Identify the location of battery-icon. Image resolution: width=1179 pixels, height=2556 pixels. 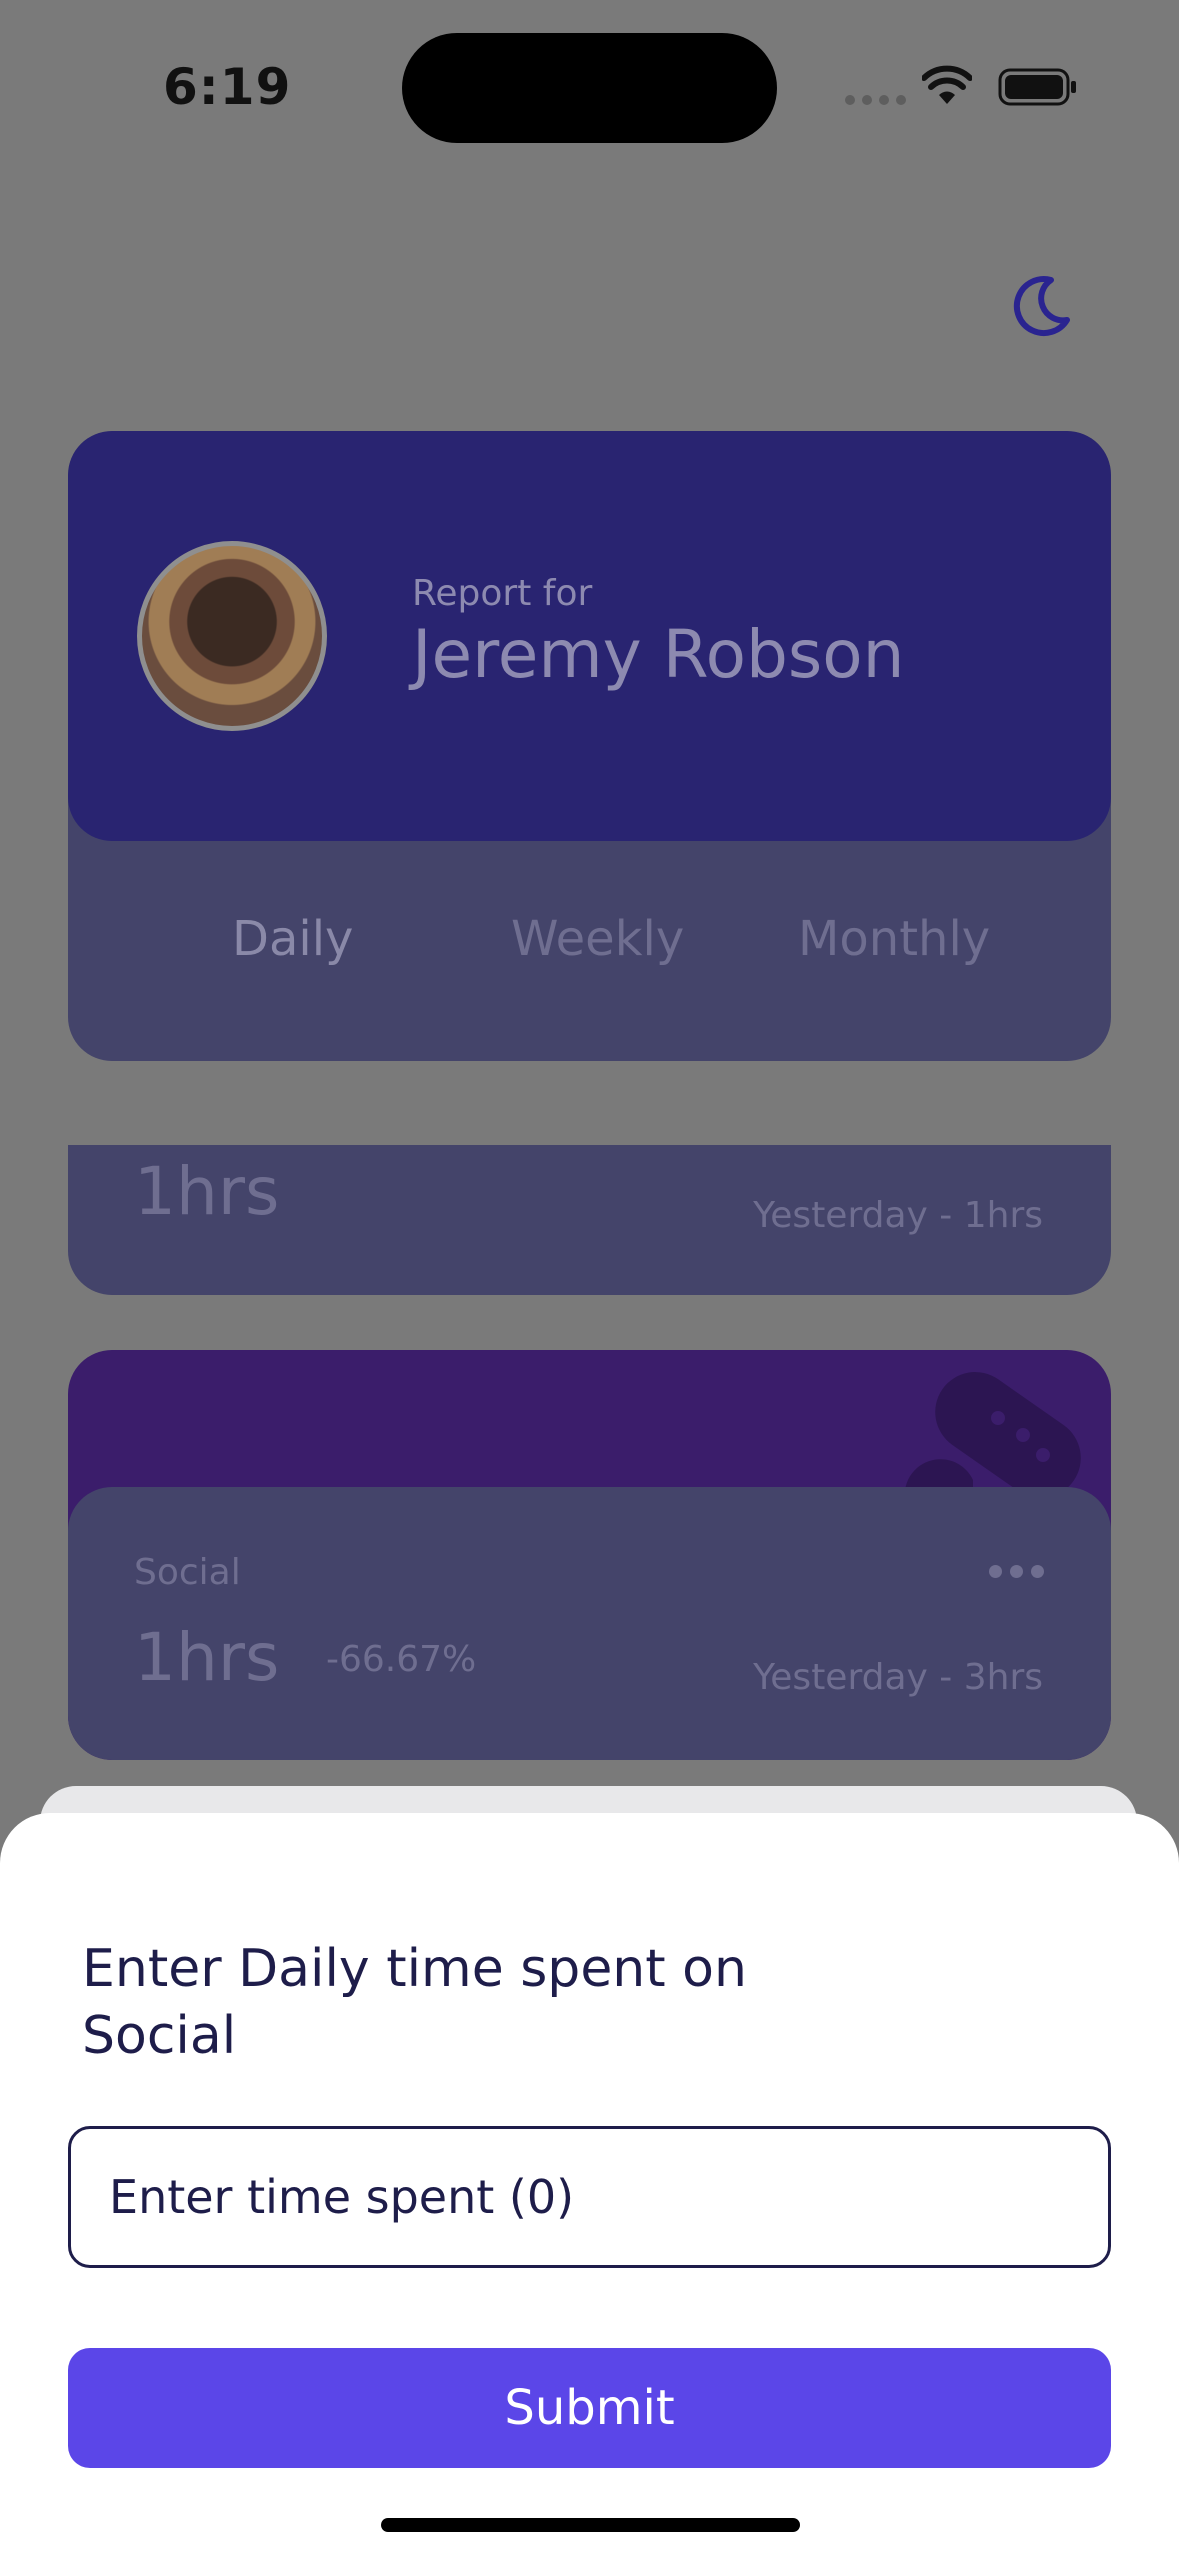
(1037, 87).